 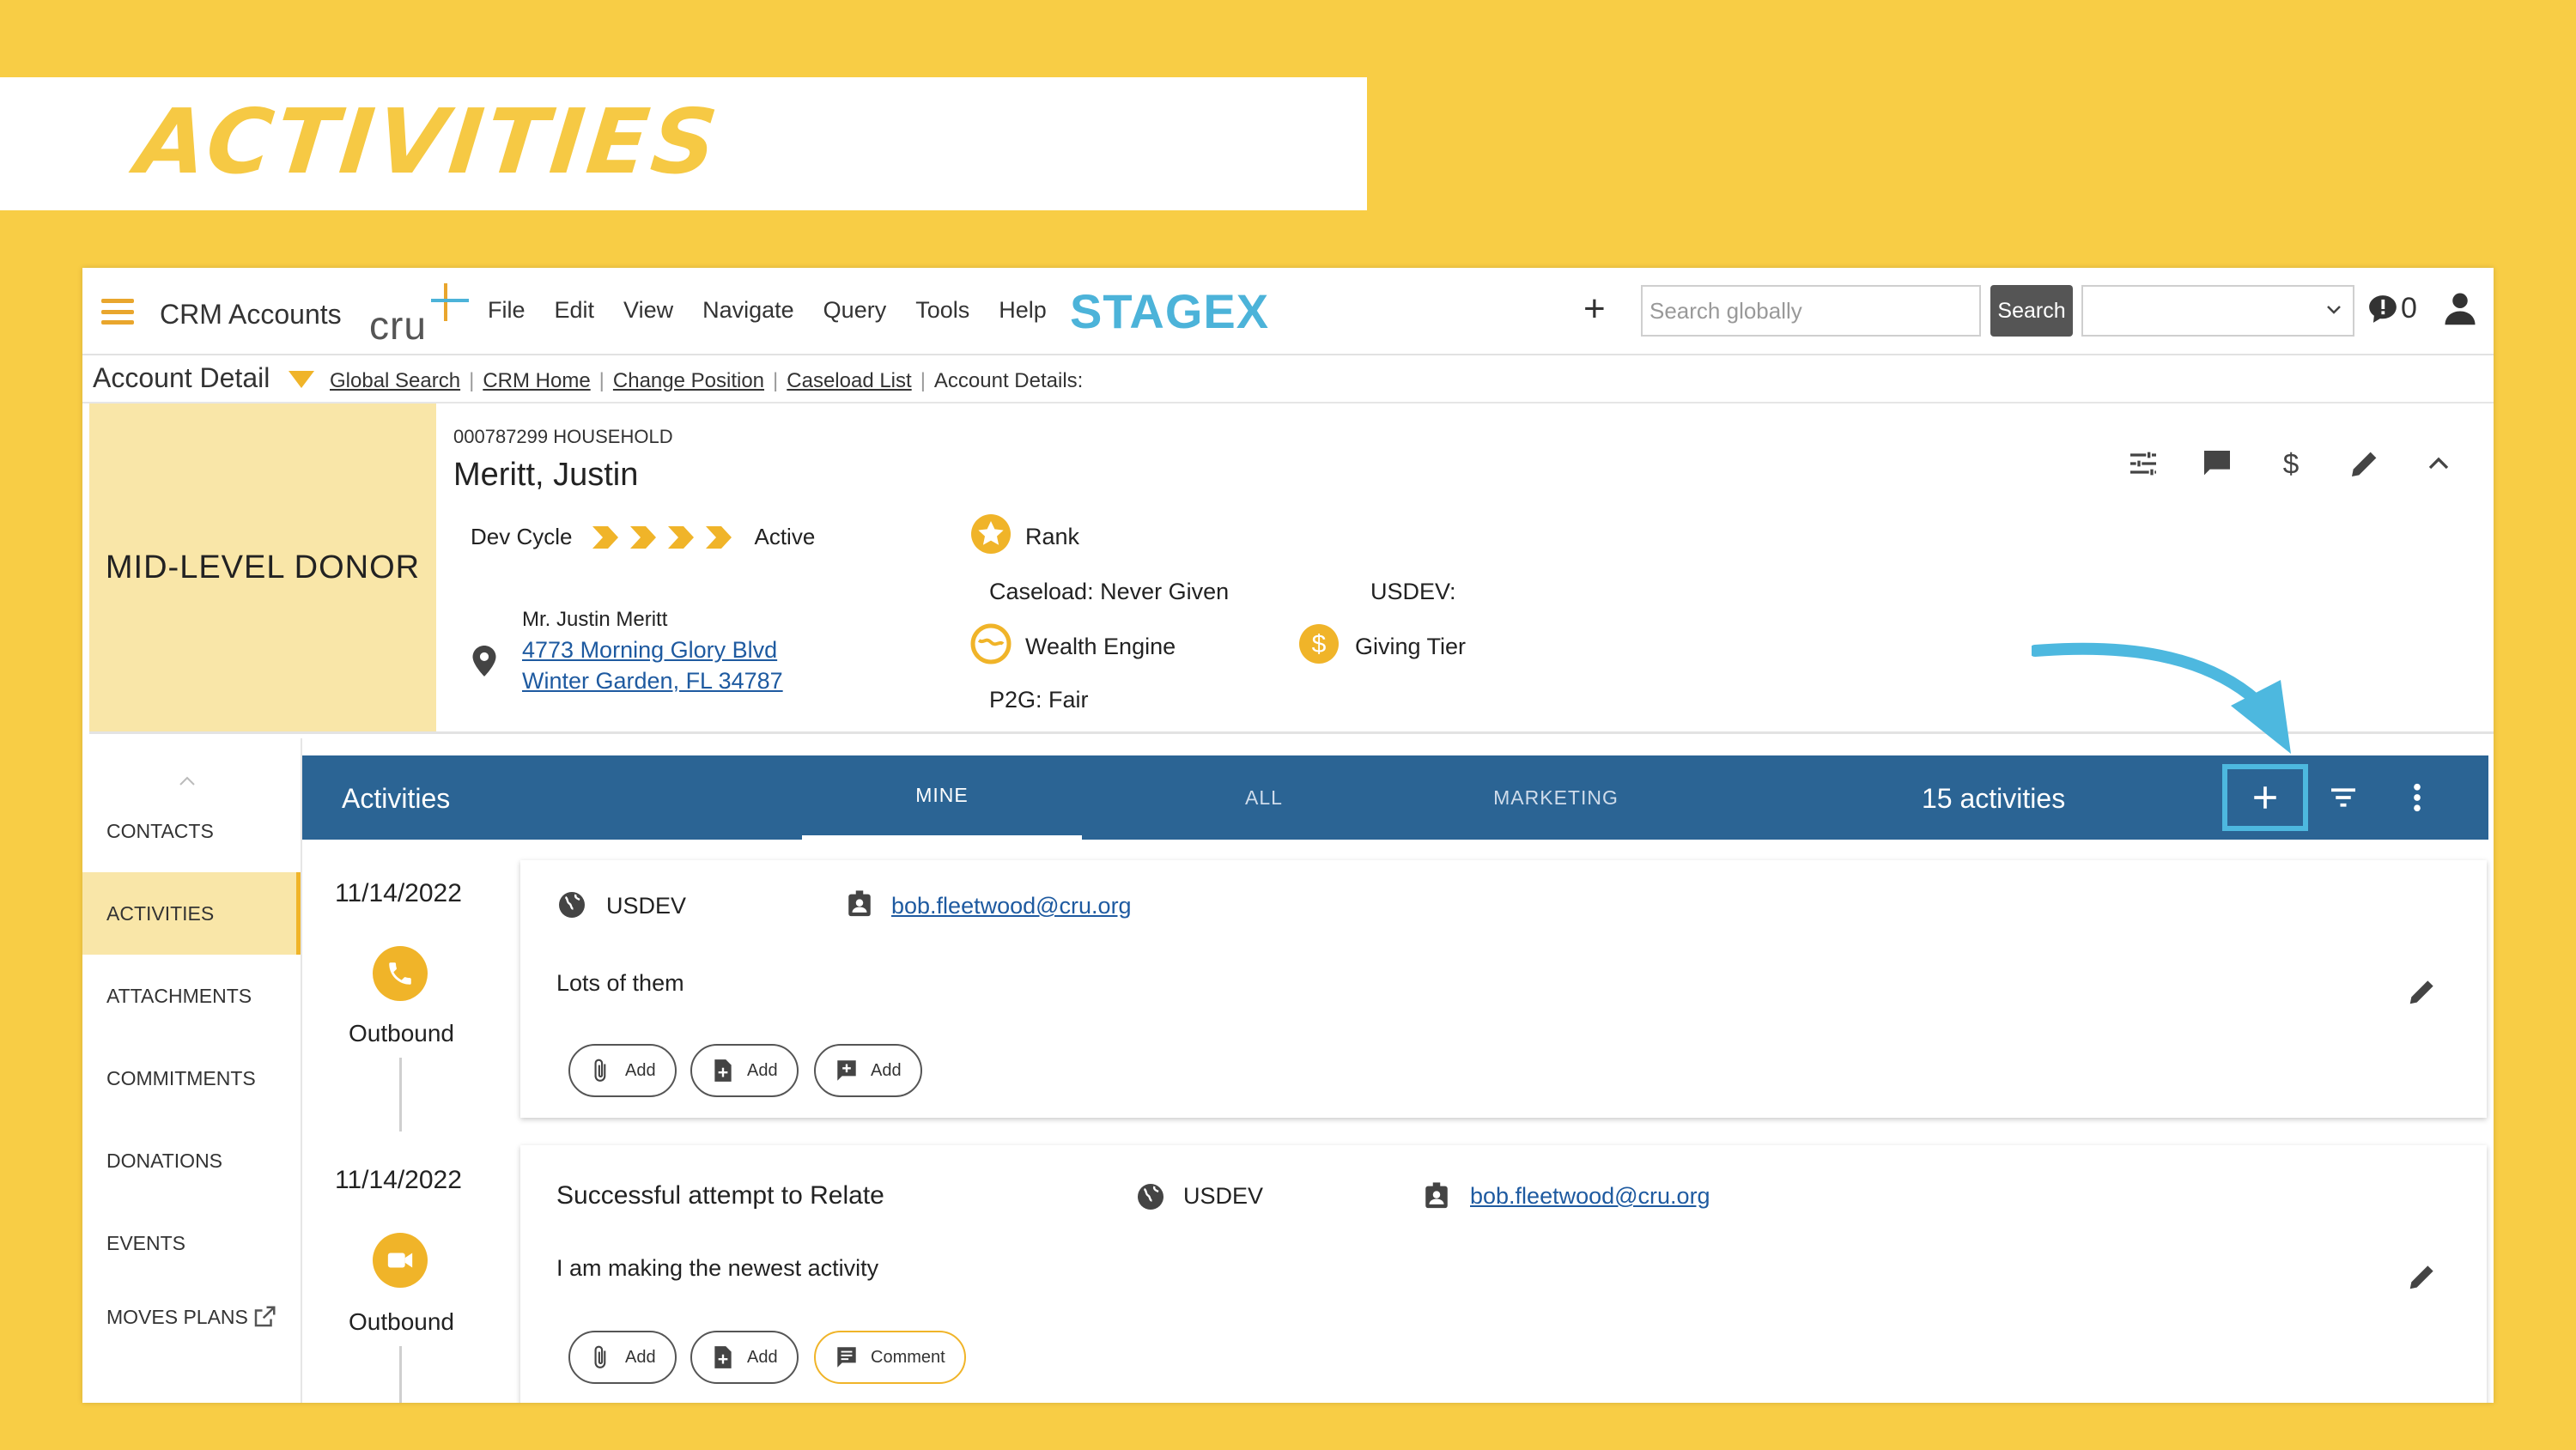 I want to click on usdev-label: USDEV:, so click(x=1413, y=592).